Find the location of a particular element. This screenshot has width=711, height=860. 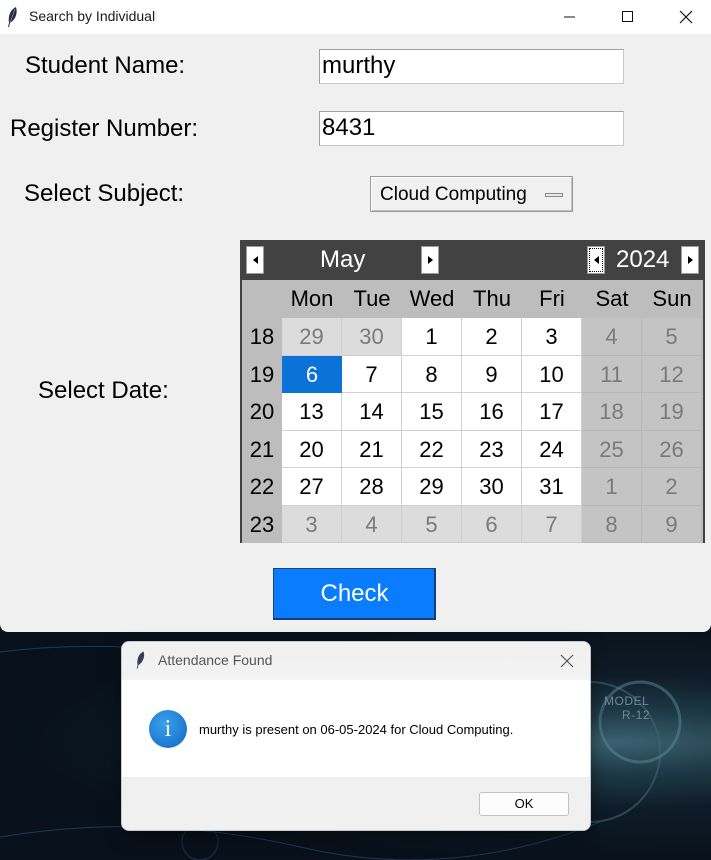

week-number: 19 is located at coordinates (262, 374).